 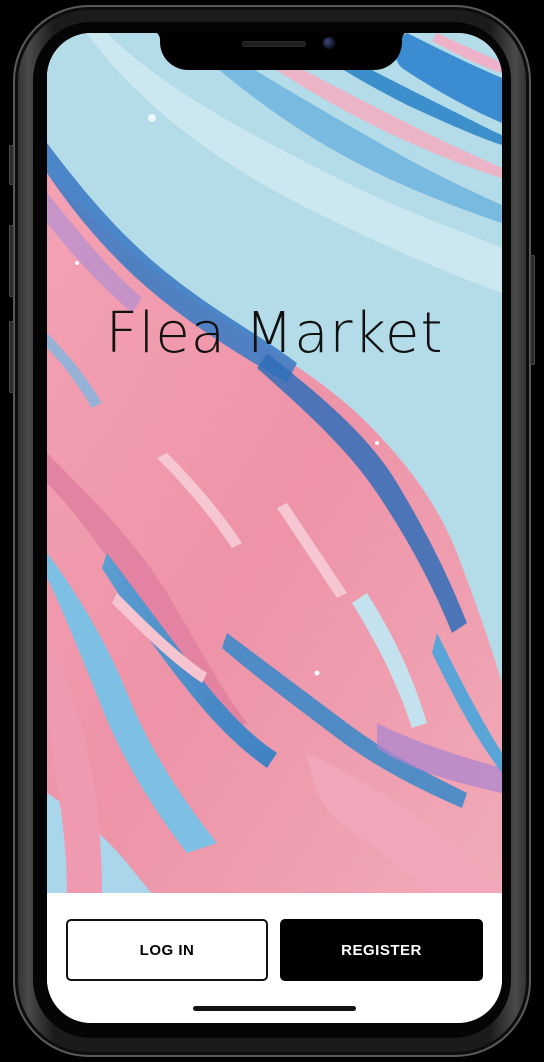 What do you see at coordinates (11, 165) in the screenshot?
I see `silent-switch` at bounding box center [11, 165].